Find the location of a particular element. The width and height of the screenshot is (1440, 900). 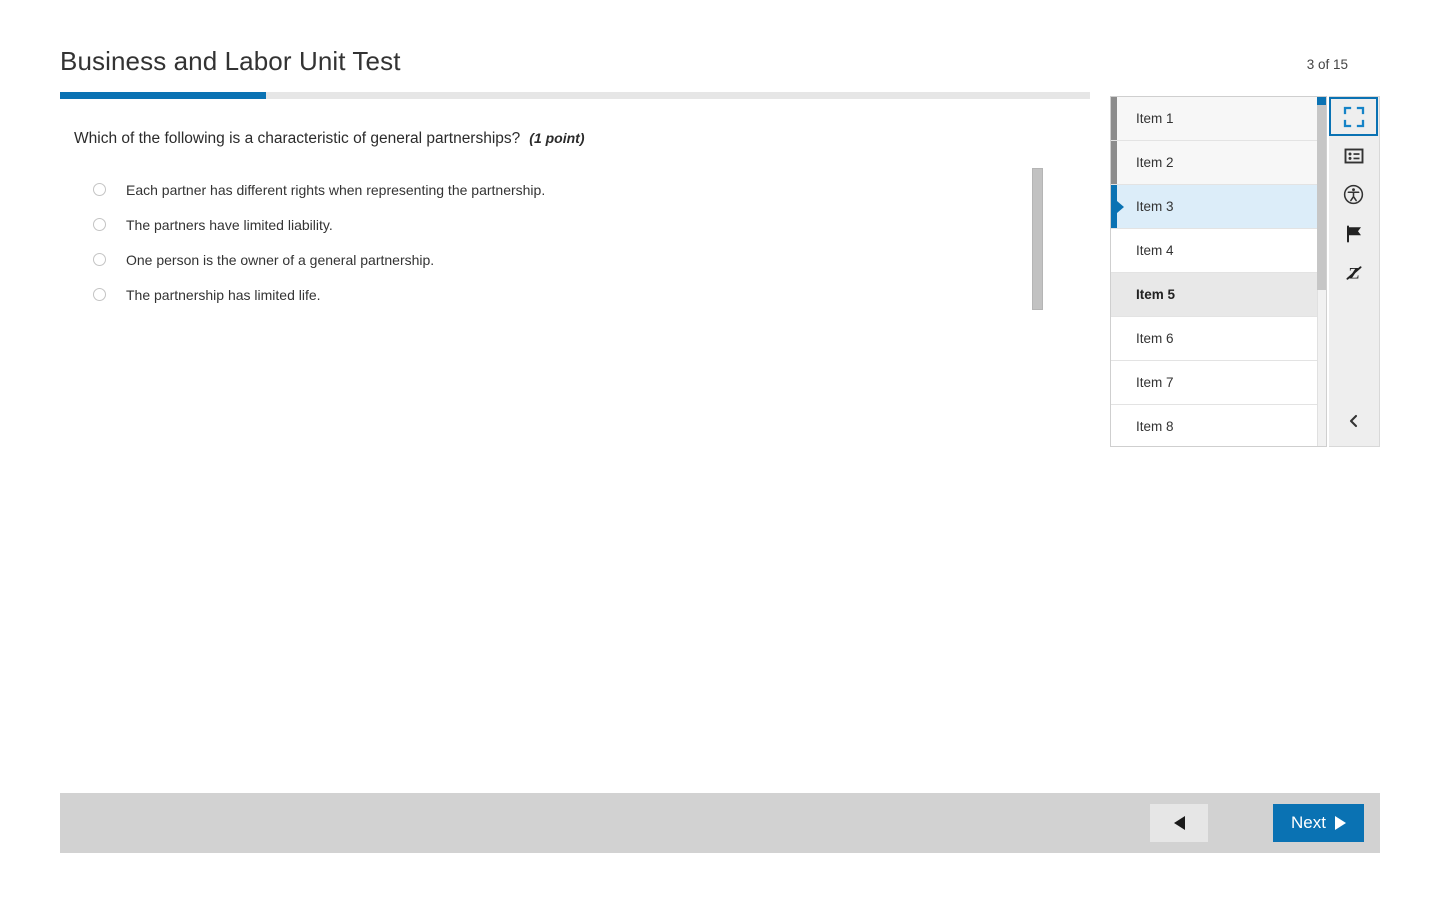

item-list-icon is located at coordinates (1354, 156).